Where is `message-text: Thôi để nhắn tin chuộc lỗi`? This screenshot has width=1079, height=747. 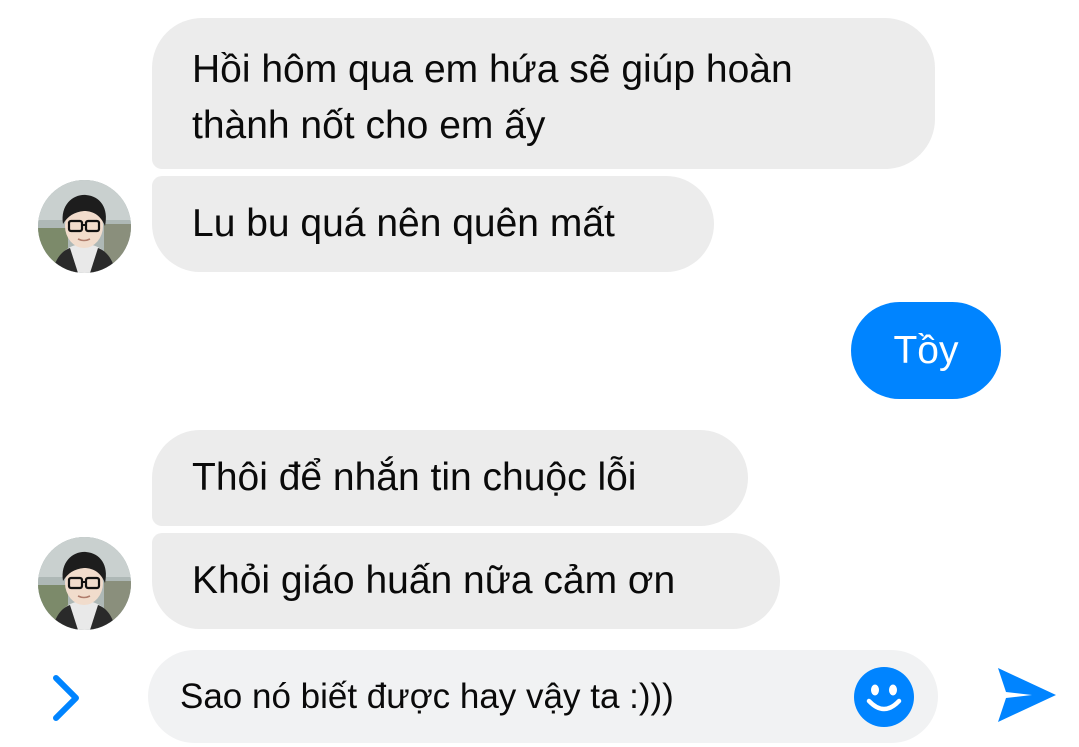 message-text: Thôi để nhắn tin chuộc lỗi is located at coordinates (414, 477).